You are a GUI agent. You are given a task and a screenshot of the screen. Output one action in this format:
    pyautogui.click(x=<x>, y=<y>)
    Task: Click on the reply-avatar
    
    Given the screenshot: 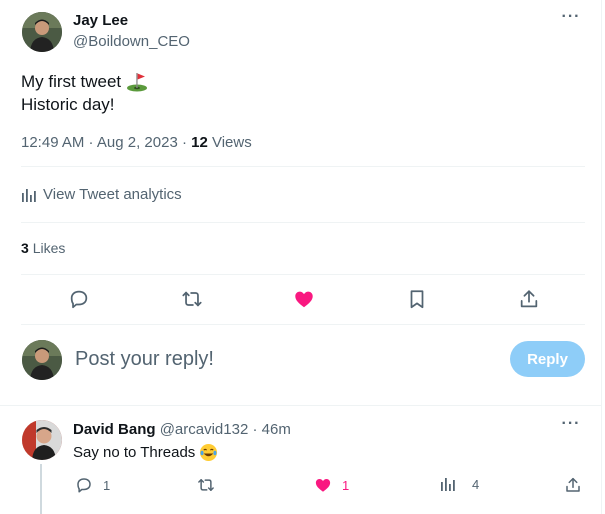 What is the action you would take?
    pyautogui.click(x=42, y=440)
    